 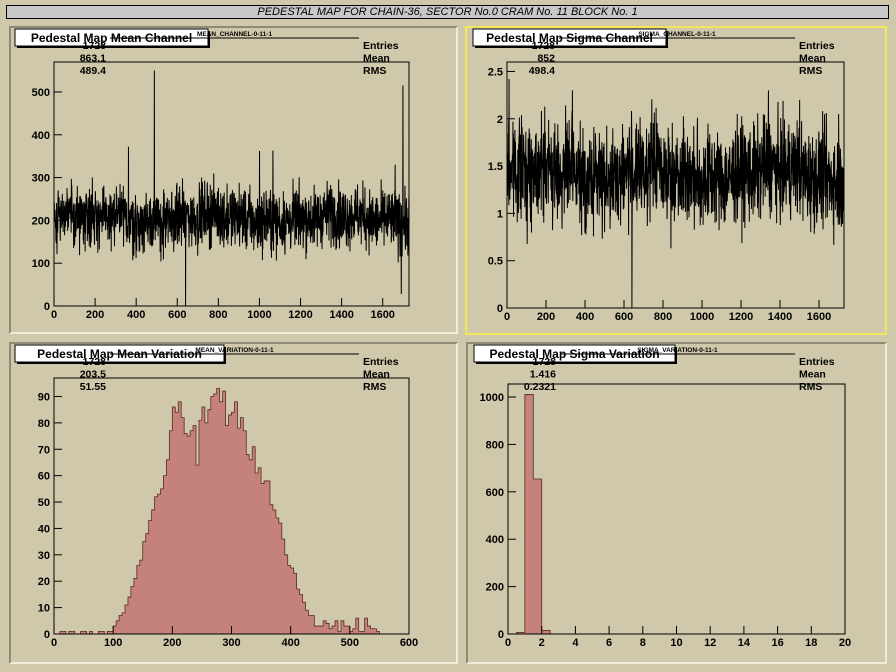 I want to click on x-tick-label: 300, so click(x=231, y=643).